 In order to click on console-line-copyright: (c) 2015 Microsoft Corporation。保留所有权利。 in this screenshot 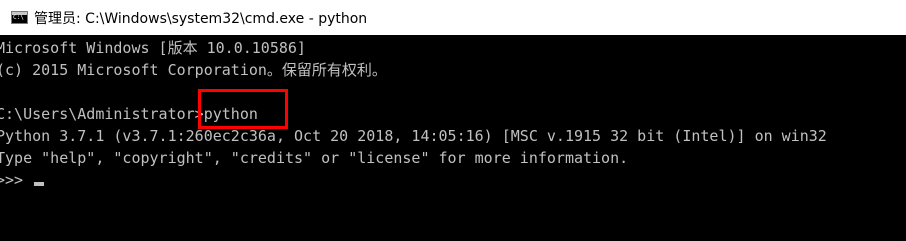, I will do `click(193, 70)`.